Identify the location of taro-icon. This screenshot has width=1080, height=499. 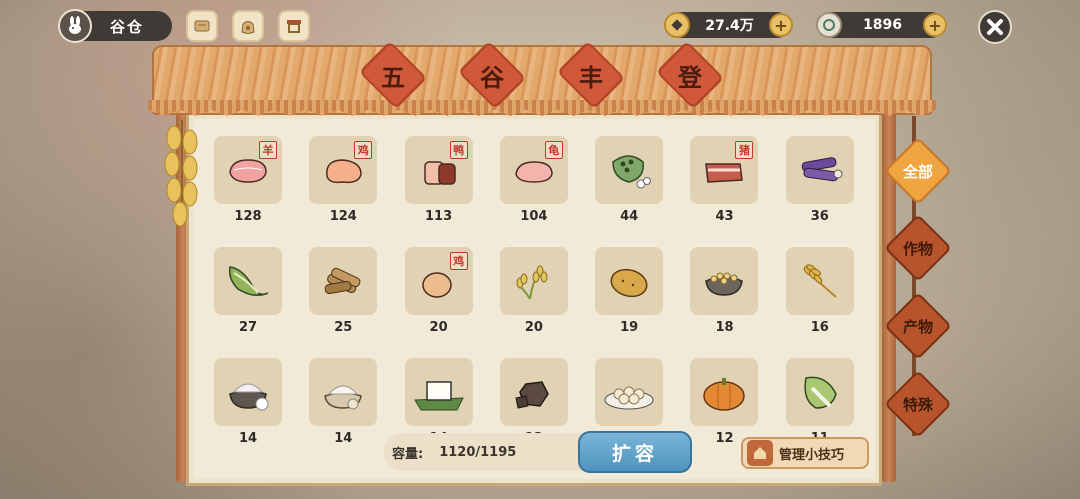
(822, 169).